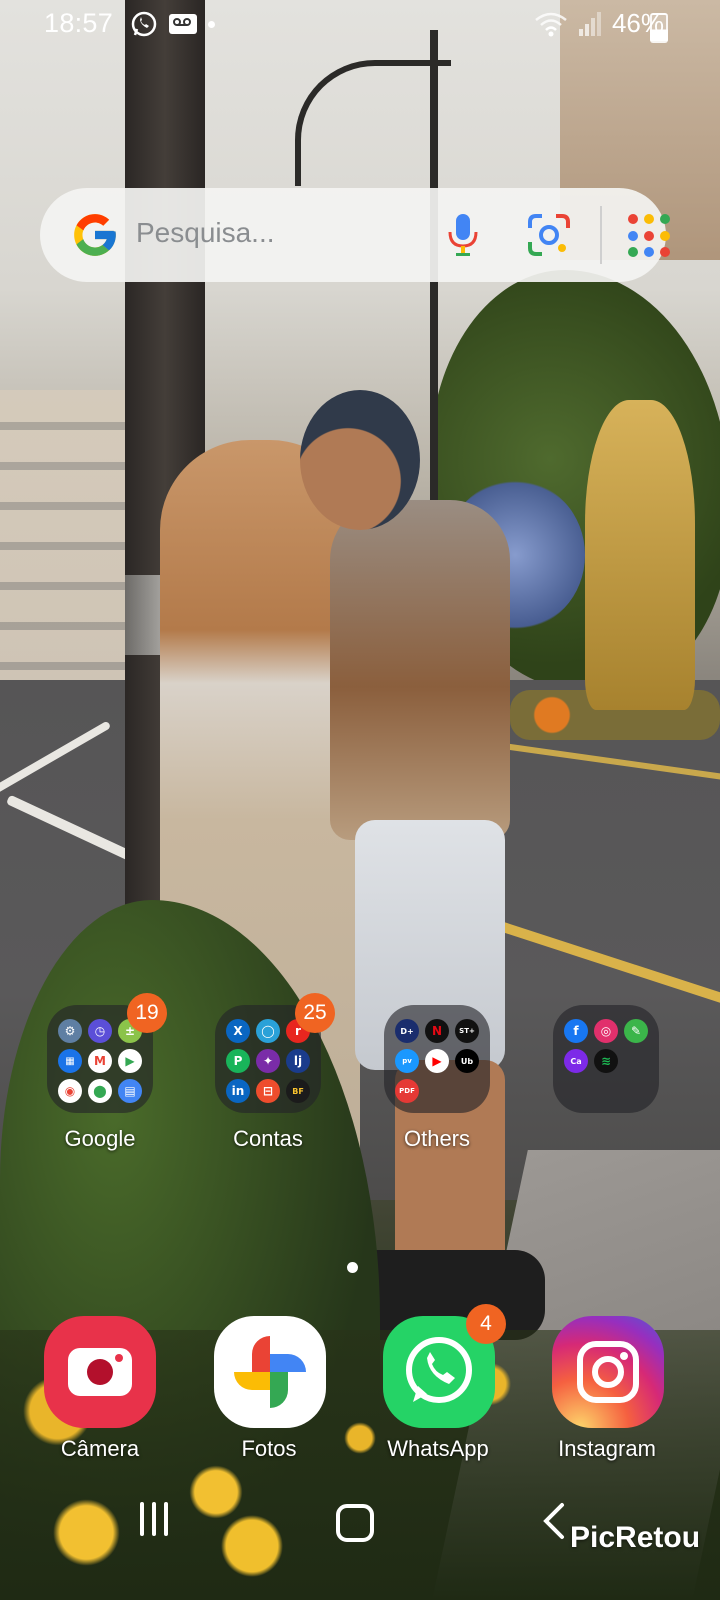 This screenshot has width=720, height=1600. I want to click on folder-label: Contas, so click(268, 1138).